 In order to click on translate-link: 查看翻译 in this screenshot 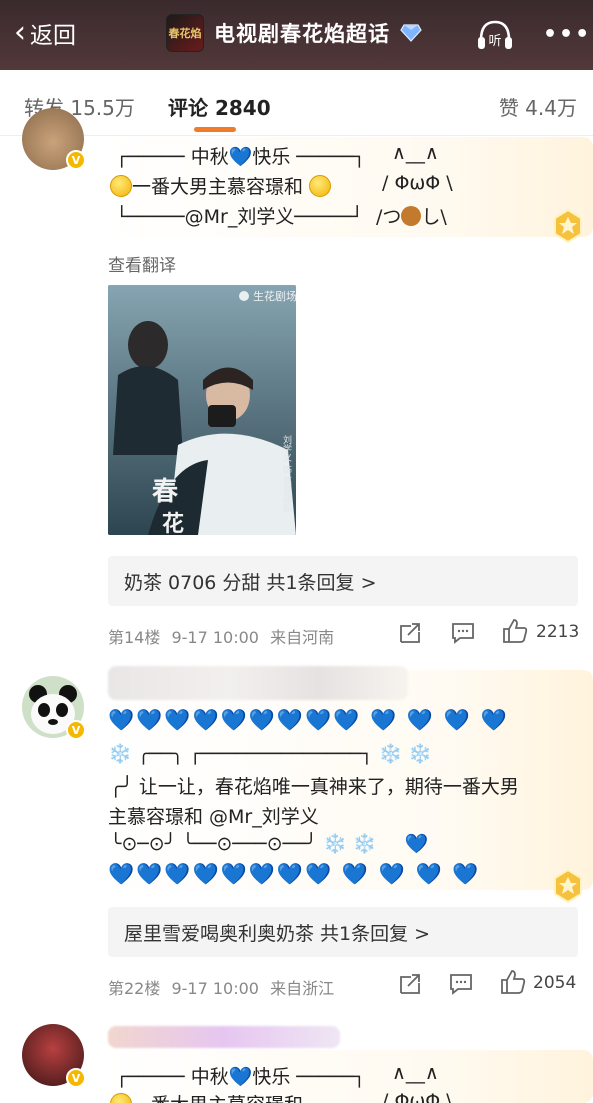, I will do `click(142, 263)`.